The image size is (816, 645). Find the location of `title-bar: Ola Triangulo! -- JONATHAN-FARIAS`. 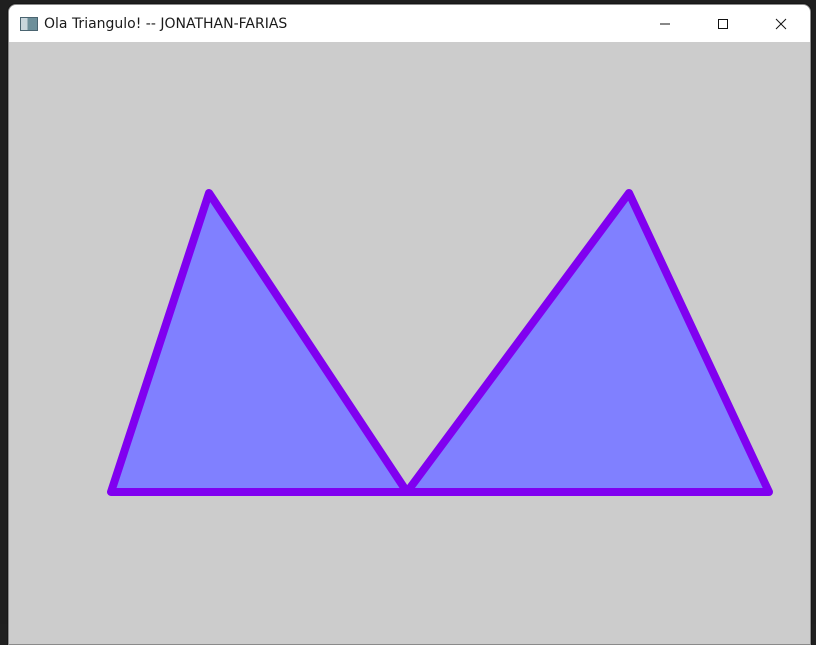

title-bar: Ola Triangulo! -- JONATHAN-FARIAS is located at coordinates (409, 23).